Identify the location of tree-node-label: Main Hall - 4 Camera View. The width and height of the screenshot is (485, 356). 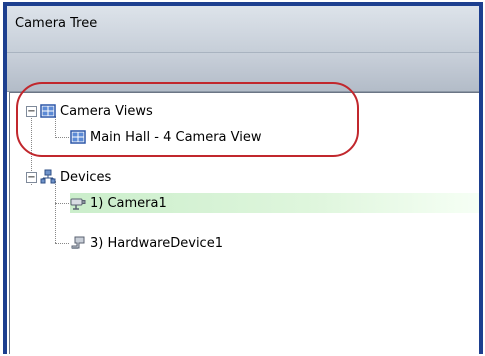
(176, 137).